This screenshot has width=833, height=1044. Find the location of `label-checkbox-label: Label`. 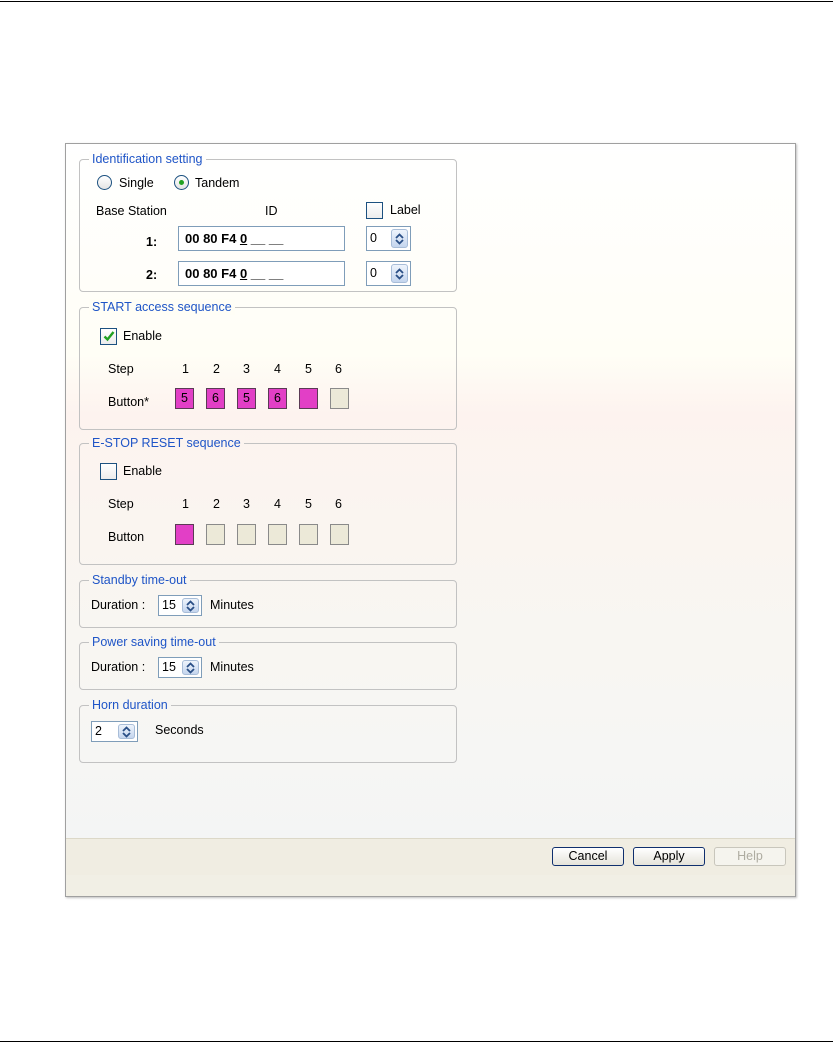

label-checkbox-label: Label is located at coordinates (405, 210).